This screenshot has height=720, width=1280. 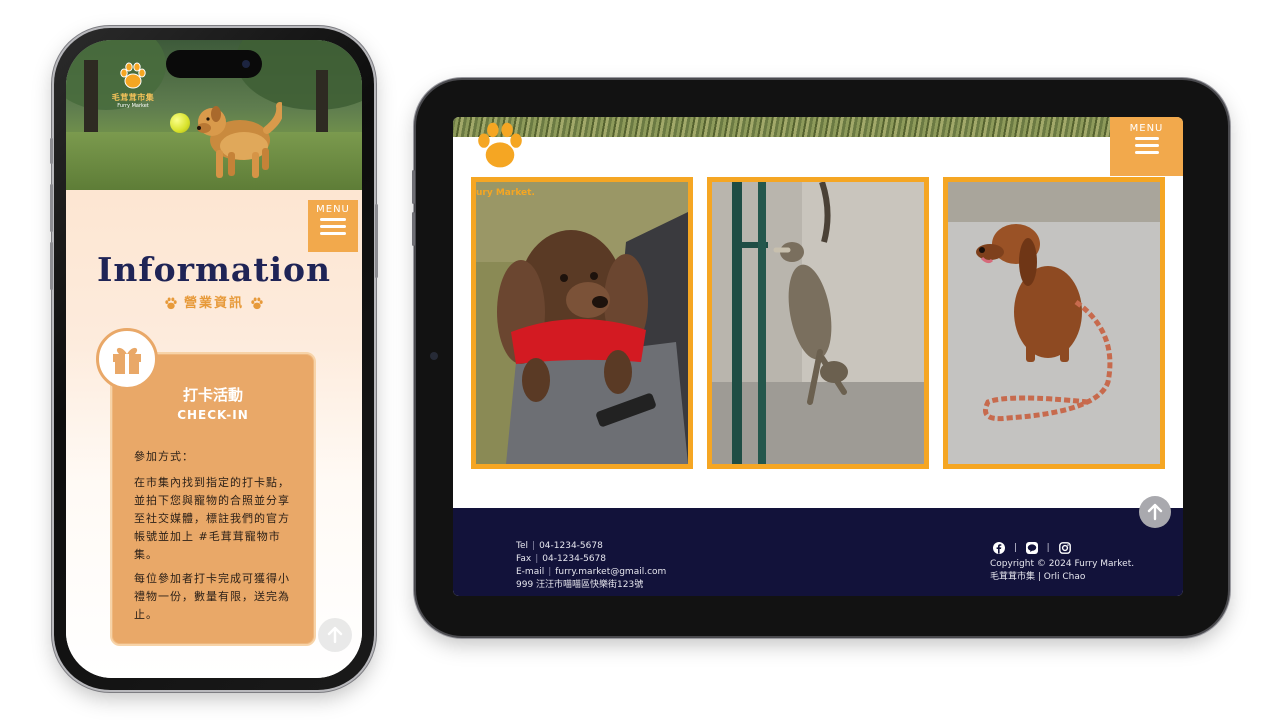 What do you see at coordinates (818, 127) in the screenshot?
I see `header-grass-banner` at bounding box center [818, 127].